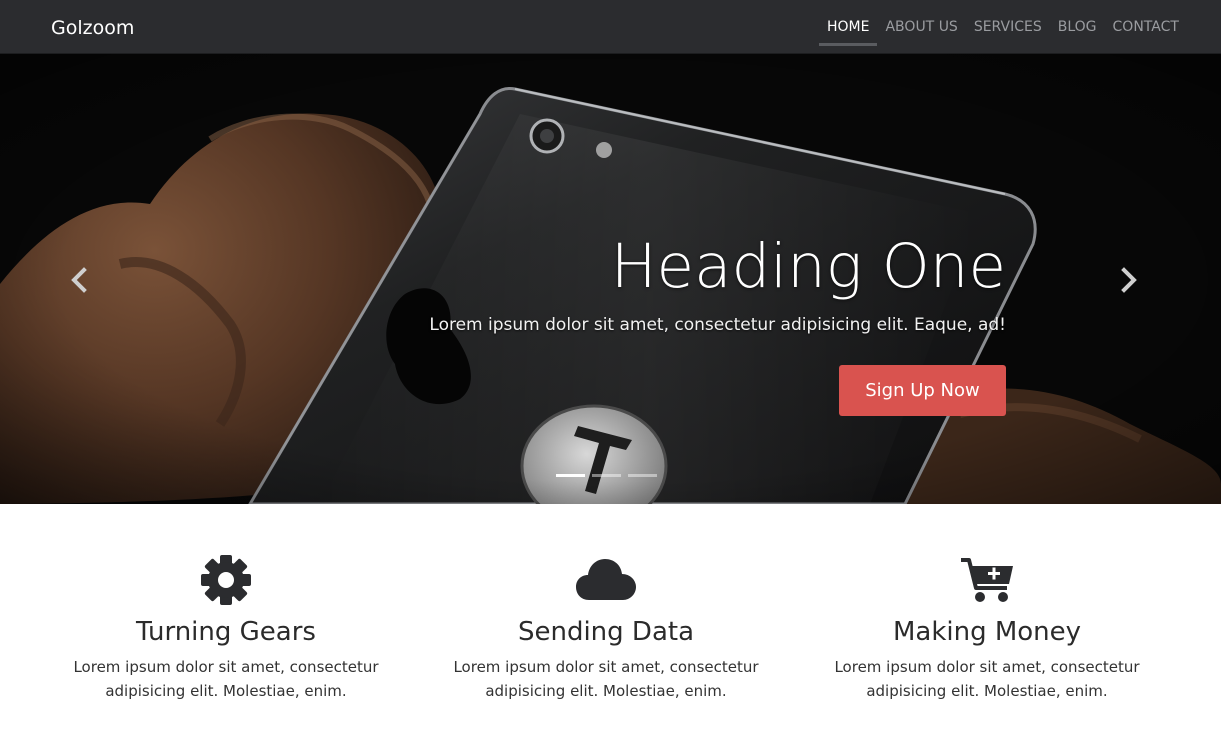 The height and width of the screenshot is (749, 1221). What do you see at coordinates (1008, 23) in the screenshot?
I see `nav-item-services: SERVICES` at bounding box center [1008, 23].